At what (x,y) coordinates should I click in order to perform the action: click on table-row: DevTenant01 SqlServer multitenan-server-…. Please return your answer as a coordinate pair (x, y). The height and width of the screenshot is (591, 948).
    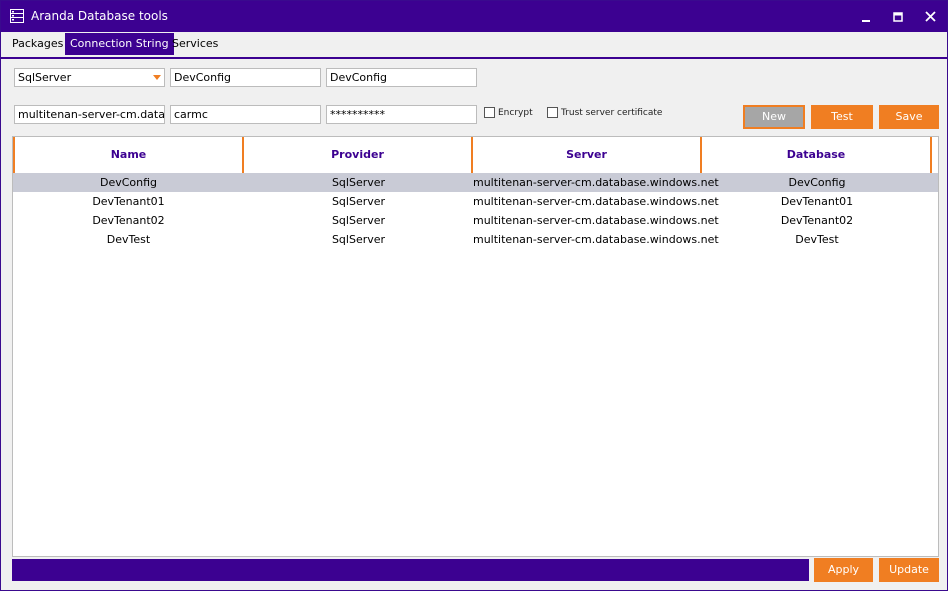
    Looking at the image, I should click on (475, 201).